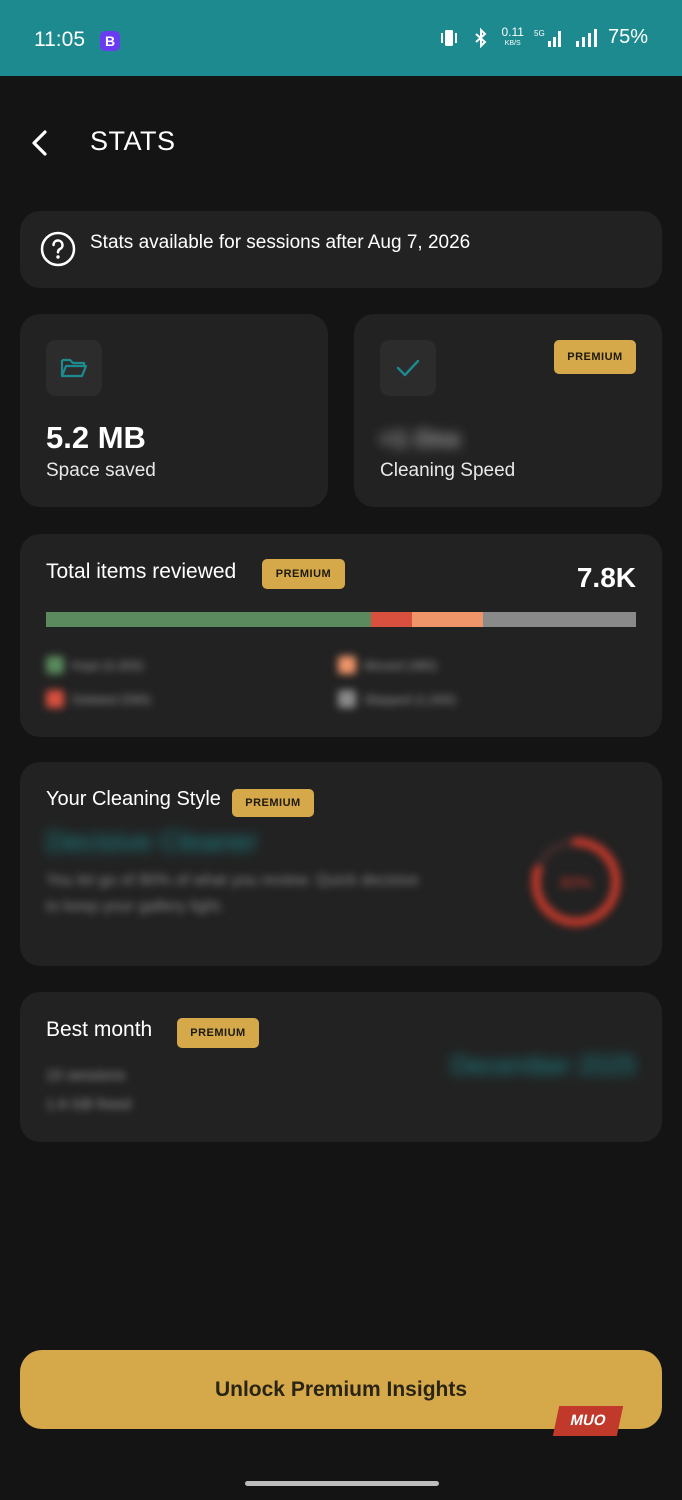 The image size is (682, 1500). I want to click on page-title: STATS, so click(133, 141).